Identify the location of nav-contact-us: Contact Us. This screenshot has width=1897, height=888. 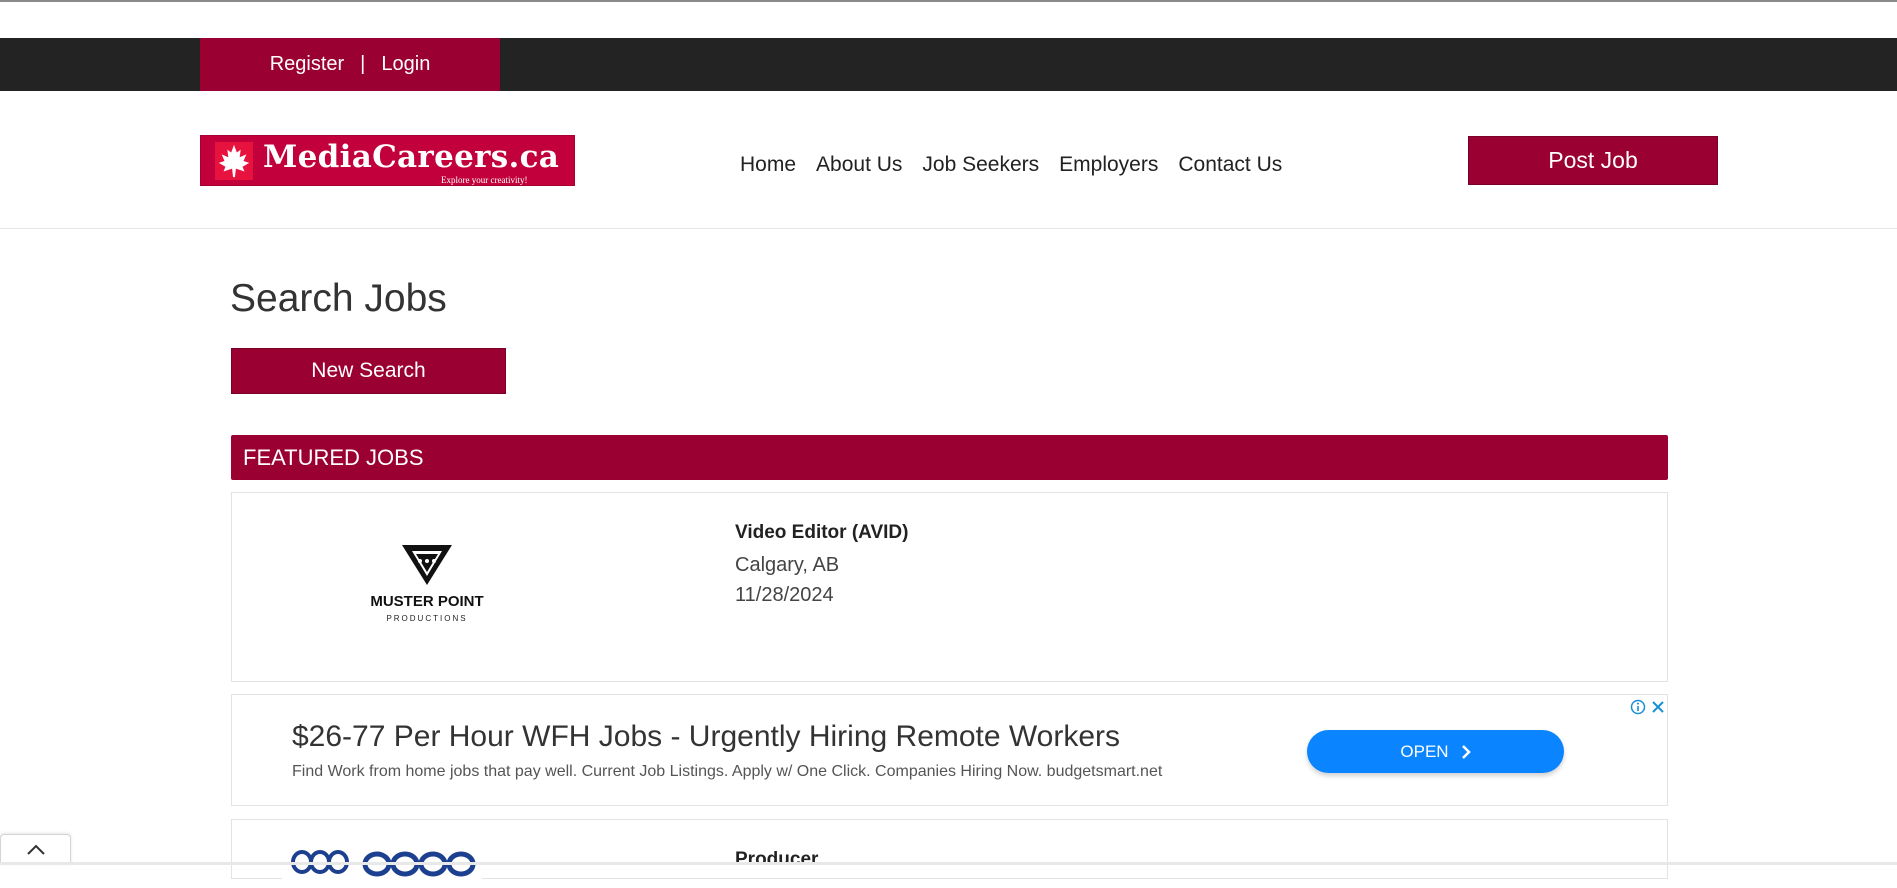
(1230, 165).